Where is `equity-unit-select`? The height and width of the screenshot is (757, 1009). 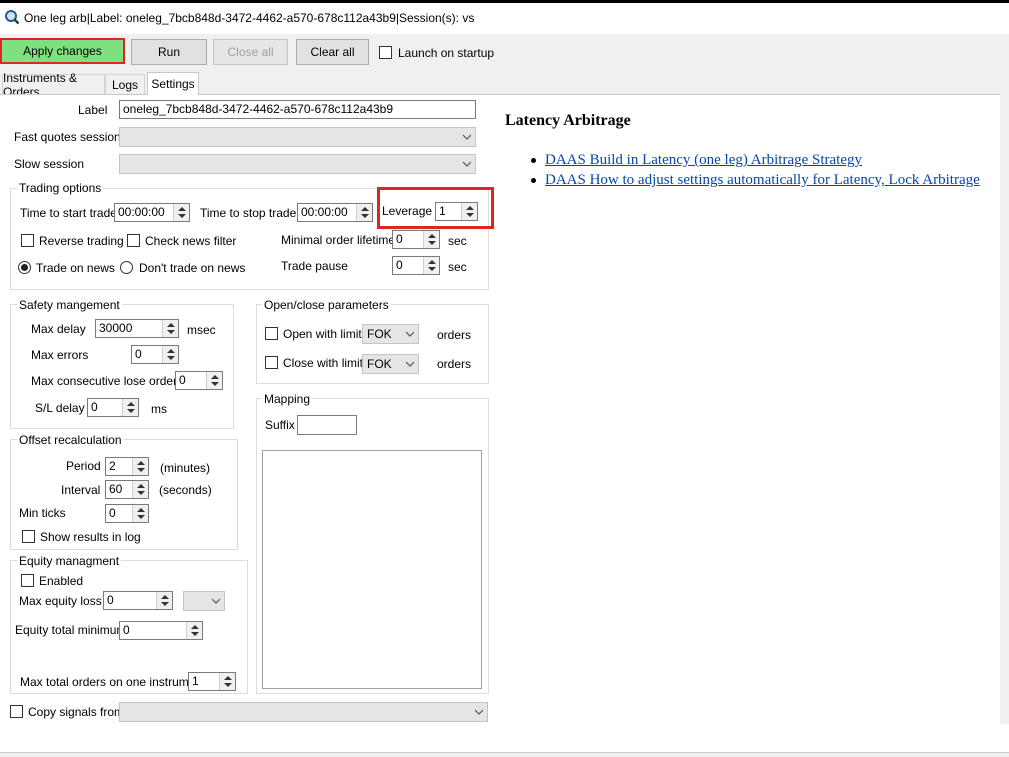
equity-unit-select is located at coordinates (204, 601).